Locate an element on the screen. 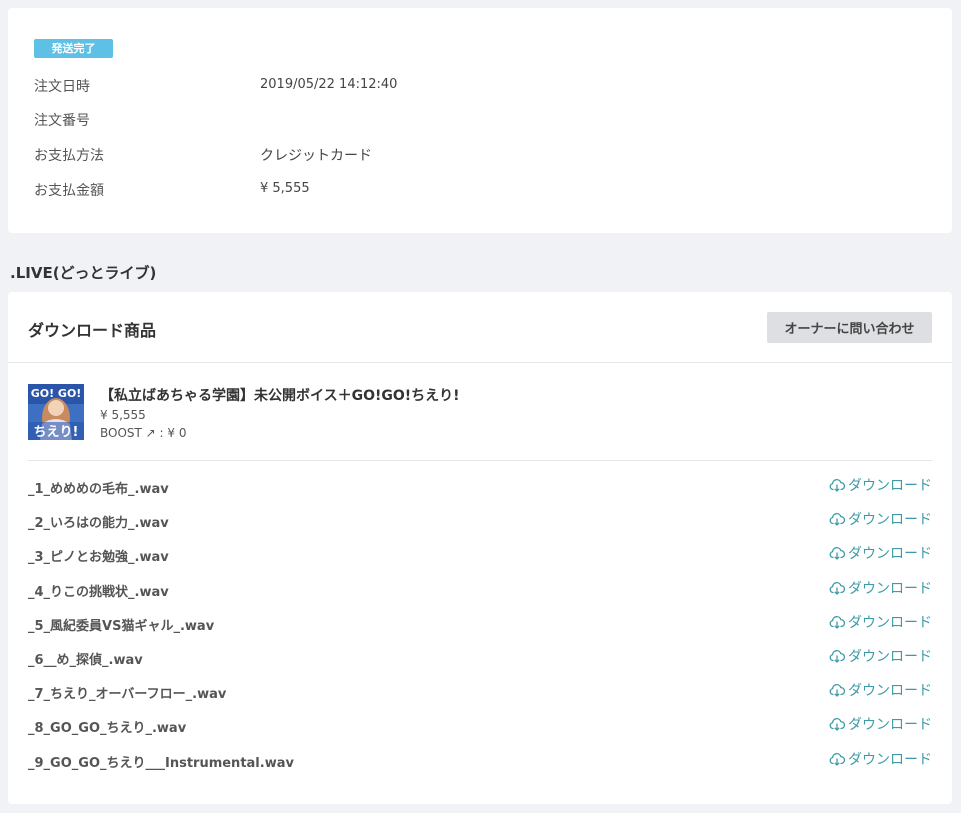 Image resolution: width=961 pixels, height=813 pixels. contact-owner-button: オーナーに問い合わせ is located at coordinates (849, 327).